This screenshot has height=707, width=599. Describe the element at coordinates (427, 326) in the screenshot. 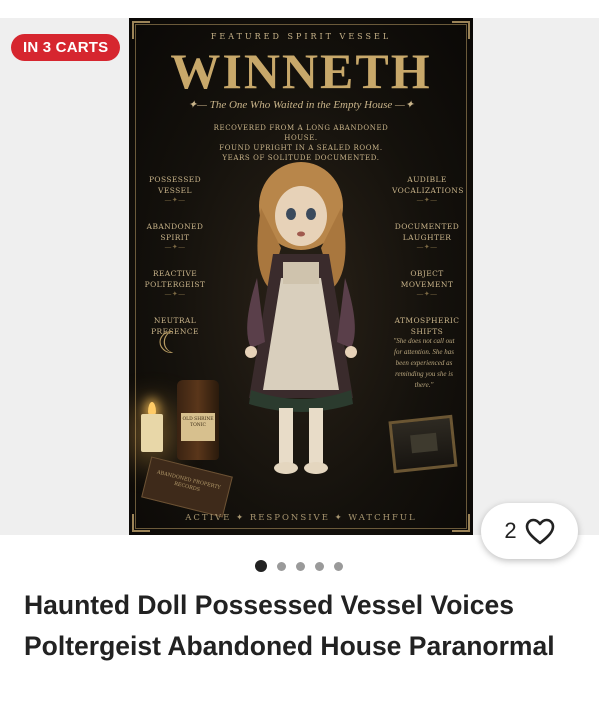

I see `trait-item: ATMOSPHERIC SHIFTS` at that location.